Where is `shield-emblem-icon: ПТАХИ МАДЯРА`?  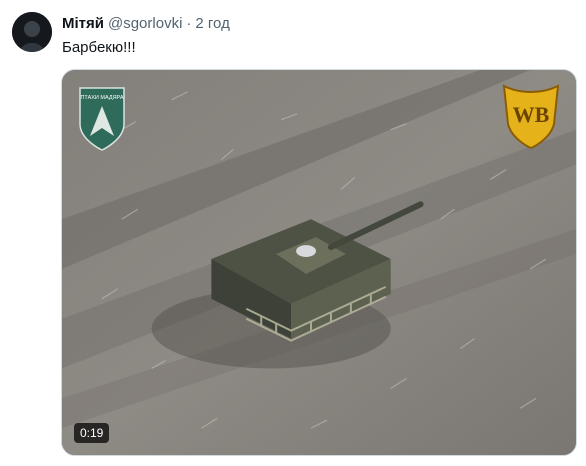 shield-emblem-icon: ПТАХИ МАДЯРА is located at coordinates (102, 119).